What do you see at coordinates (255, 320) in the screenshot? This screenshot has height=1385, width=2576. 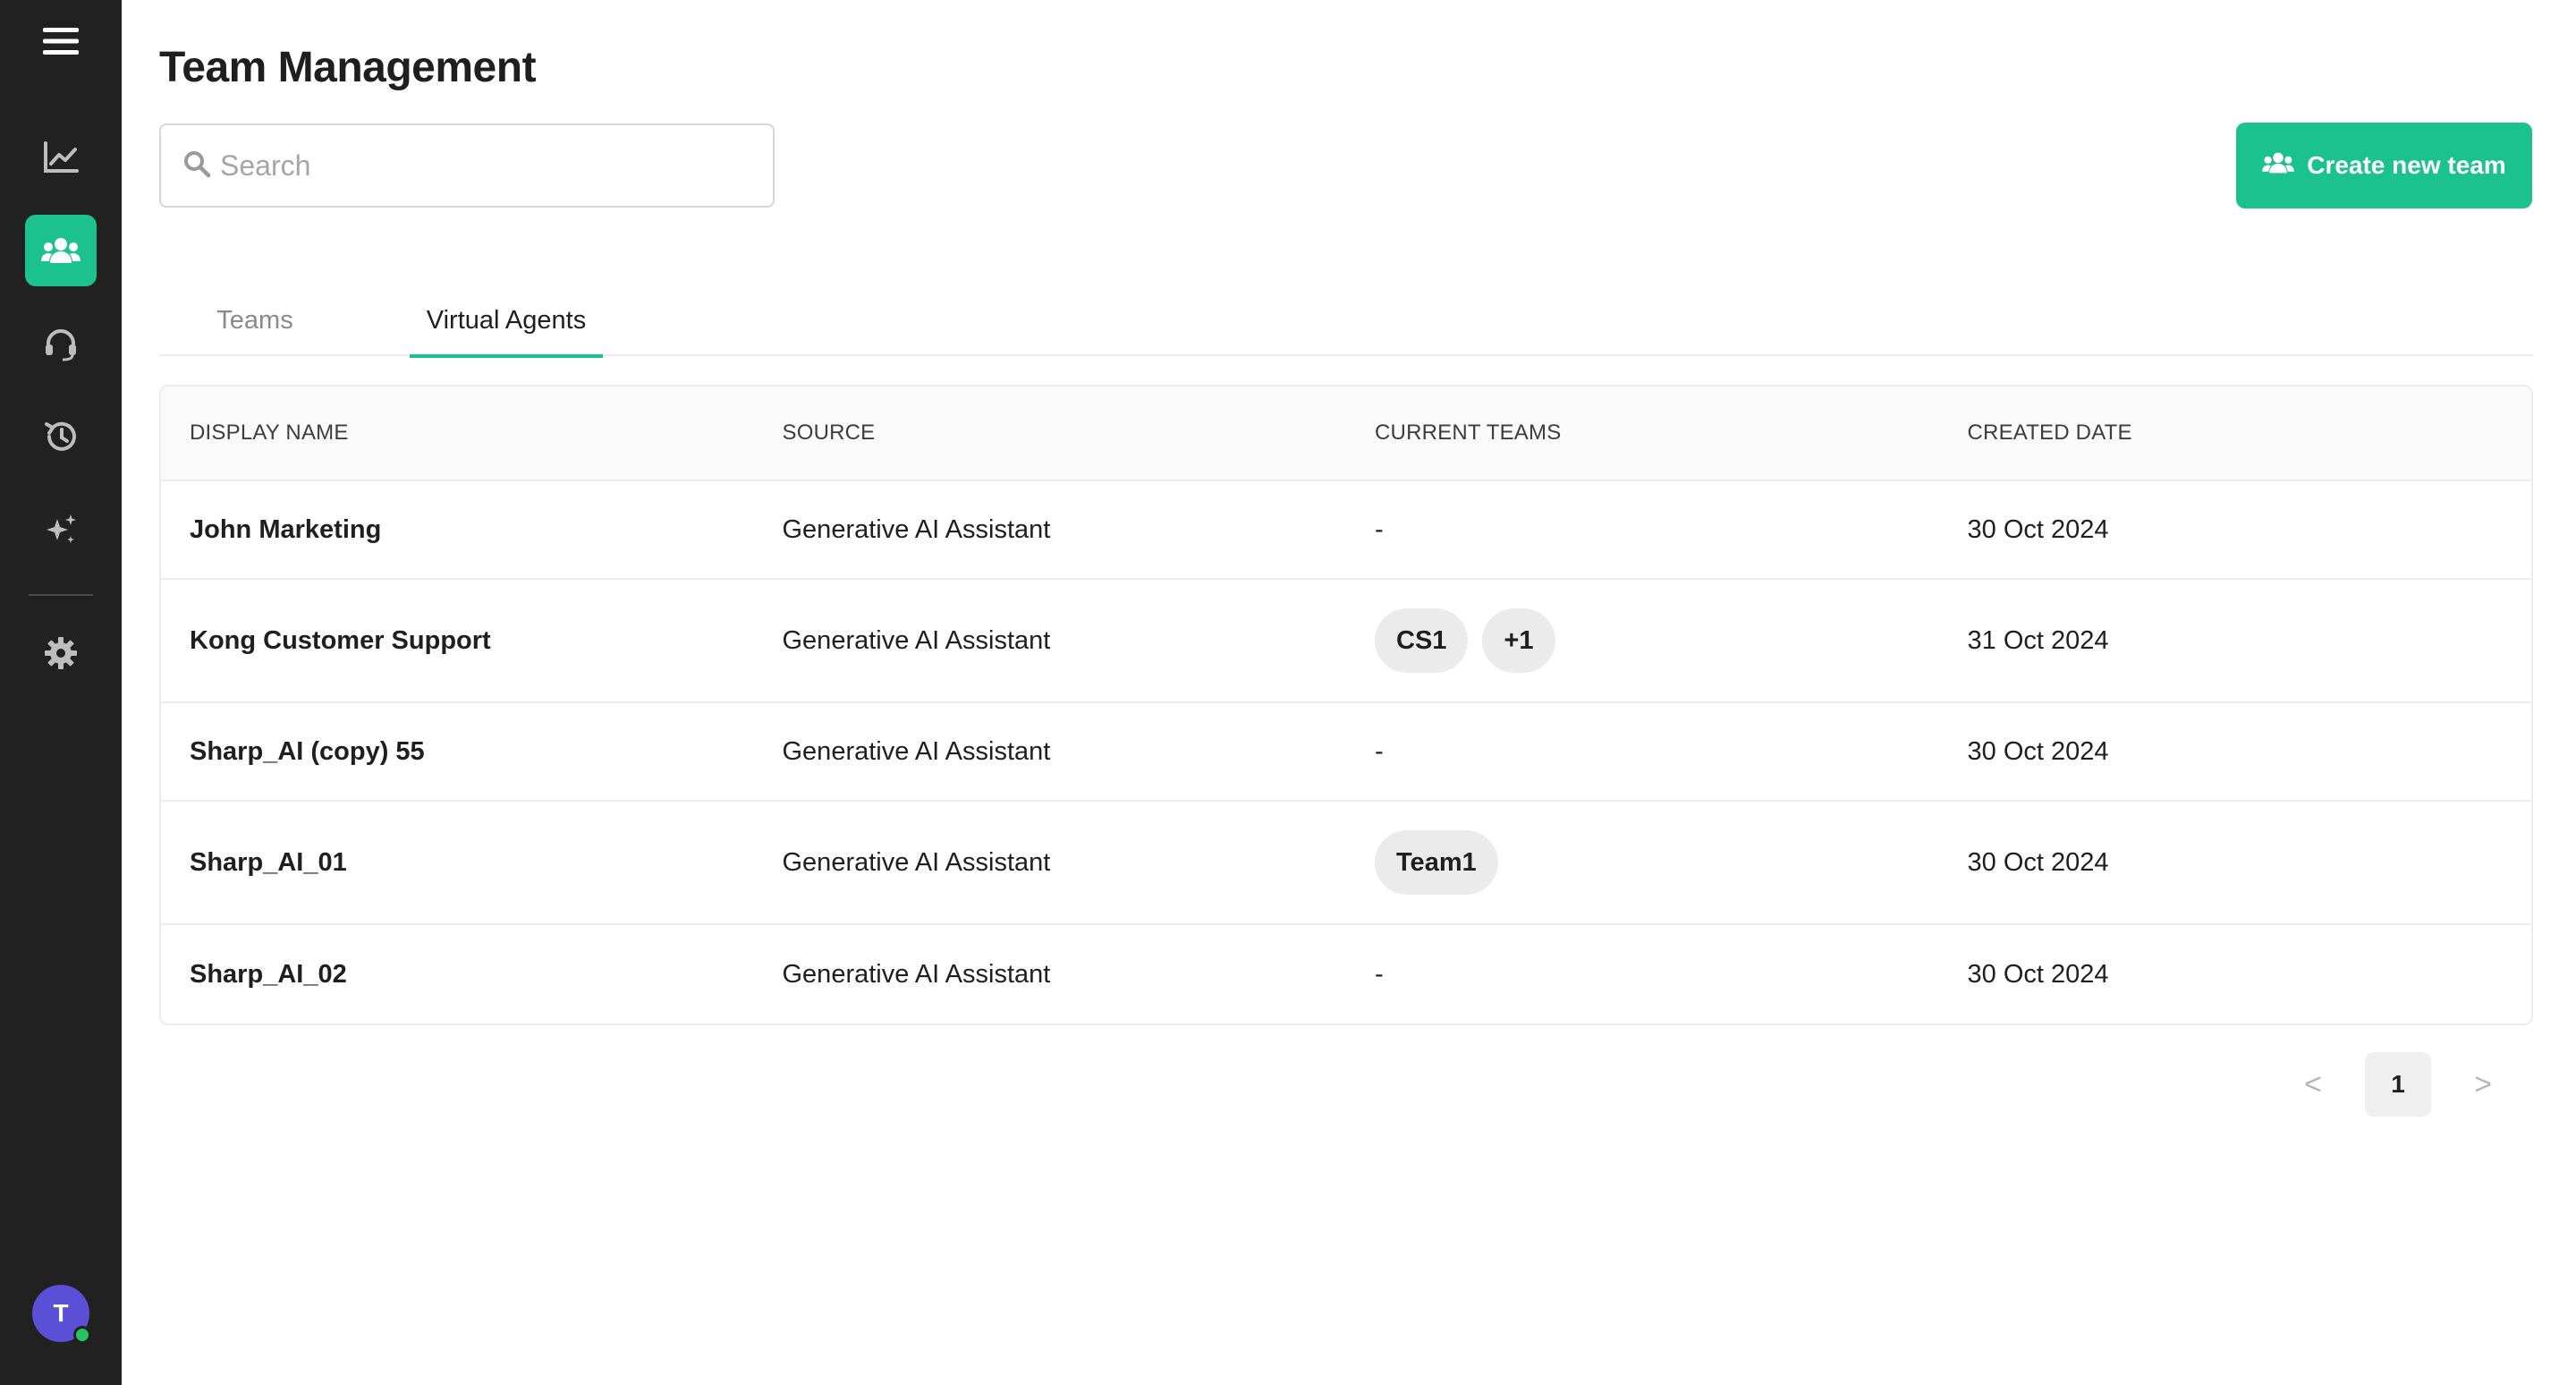 I see `tab-teams: Teams` at bounding box center [255, 320].